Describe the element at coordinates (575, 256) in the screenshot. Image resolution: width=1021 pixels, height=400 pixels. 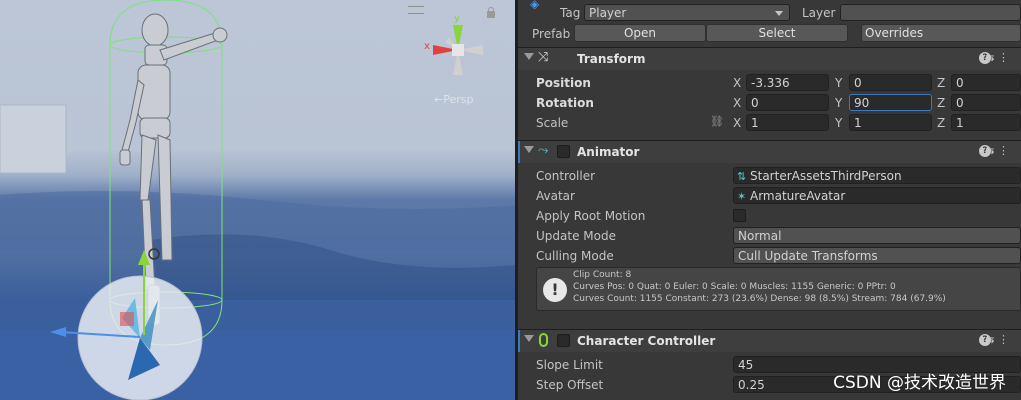
I see `culling-mode-label: Culling Mode` at that location.